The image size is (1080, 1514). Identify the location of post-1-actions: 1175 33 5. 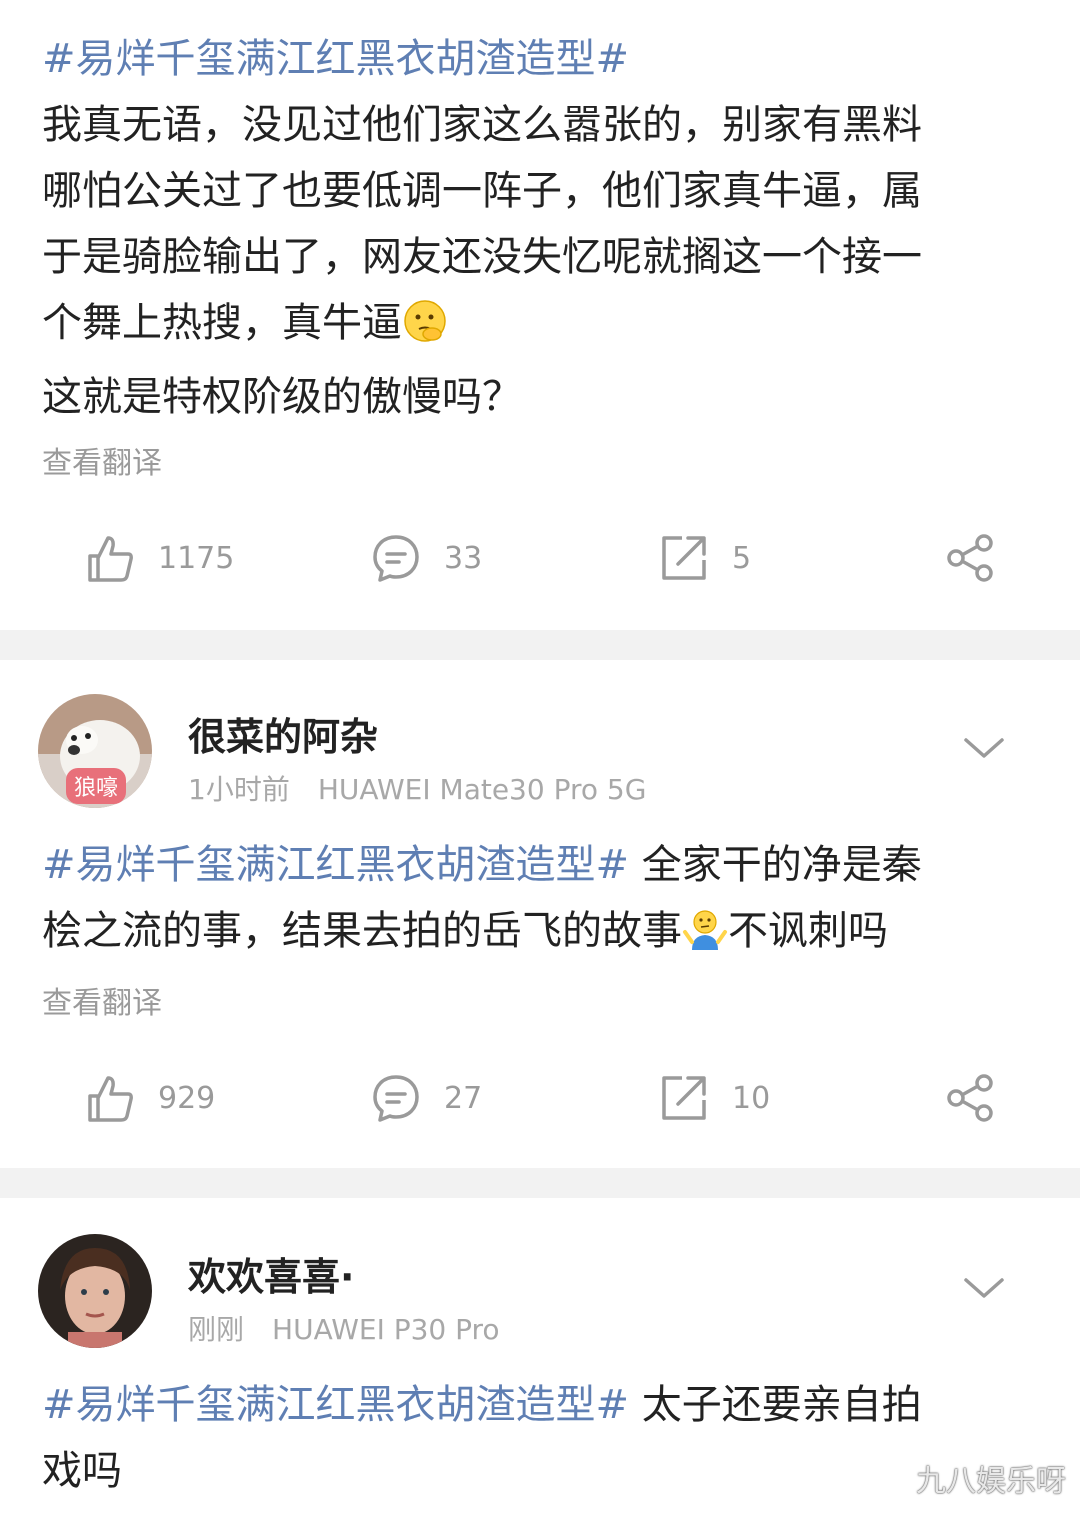
(540, 558).